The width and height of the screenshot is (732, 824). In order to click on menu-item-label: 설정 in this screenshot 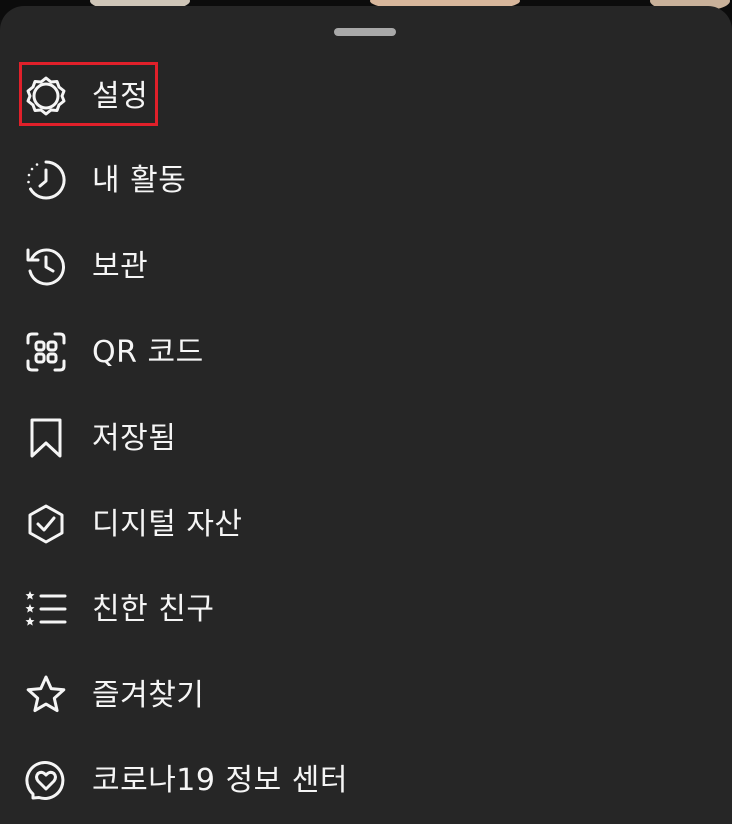, I will do `click(120, 96)`.